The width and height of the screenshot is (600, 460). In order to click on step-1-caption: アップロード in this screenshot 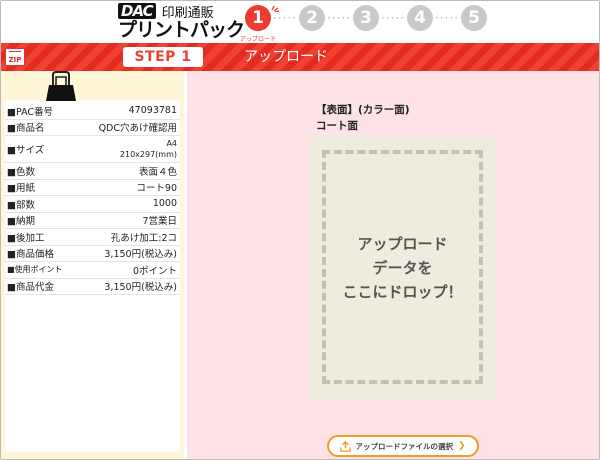, I will do `click(257, 39)`.